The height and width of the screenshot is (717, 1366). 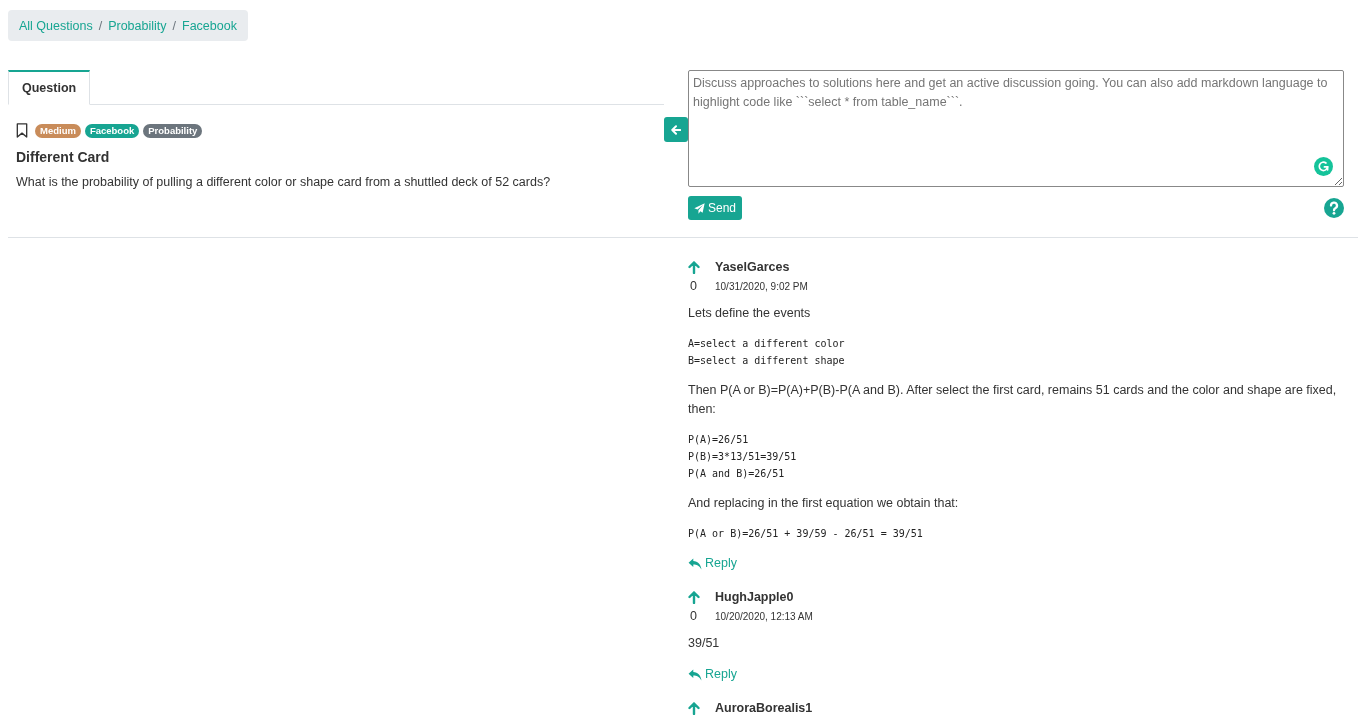 I want to click on code-text: P(A or B)=26/51 + 39/59 - 26/51 = 39/51, so click(x=805, y=534).